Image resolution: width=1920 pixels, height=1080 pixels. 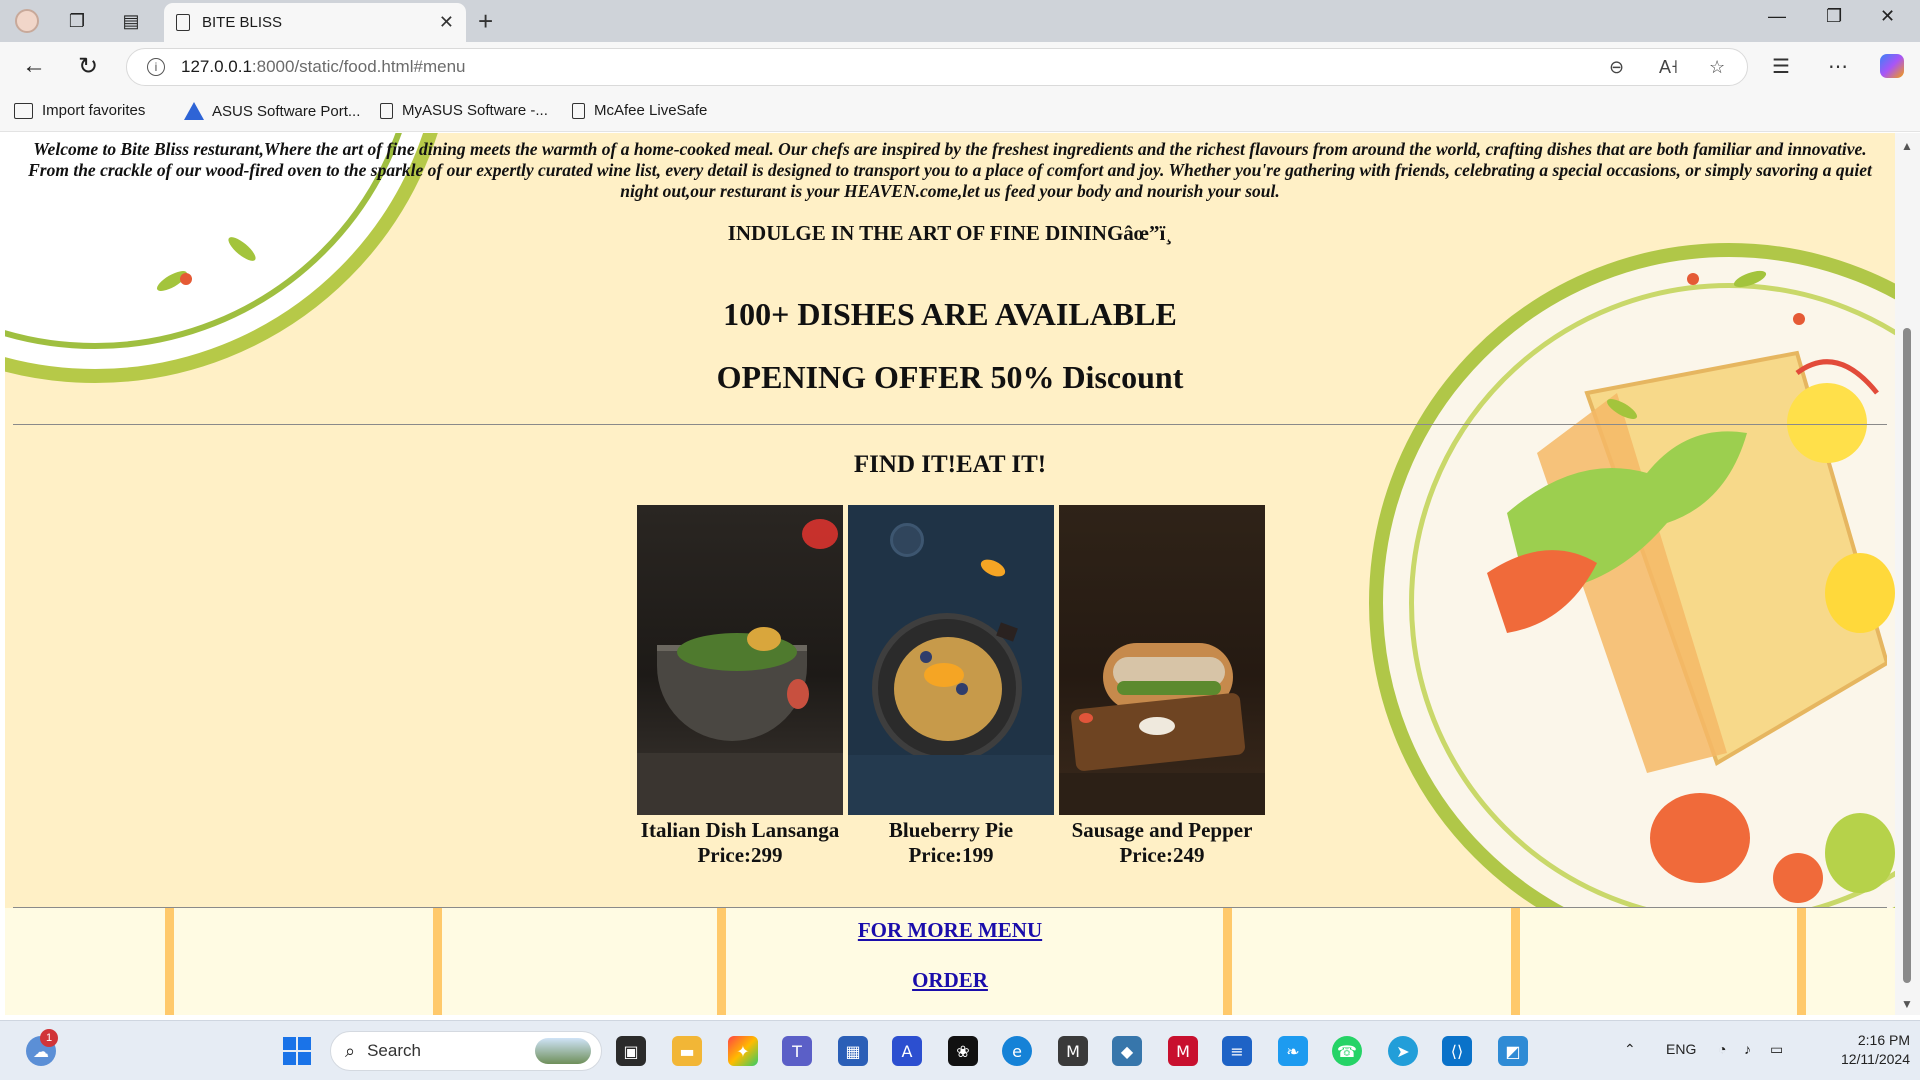 I want to click on order-link: ORDER, so click(x=950, y=980).